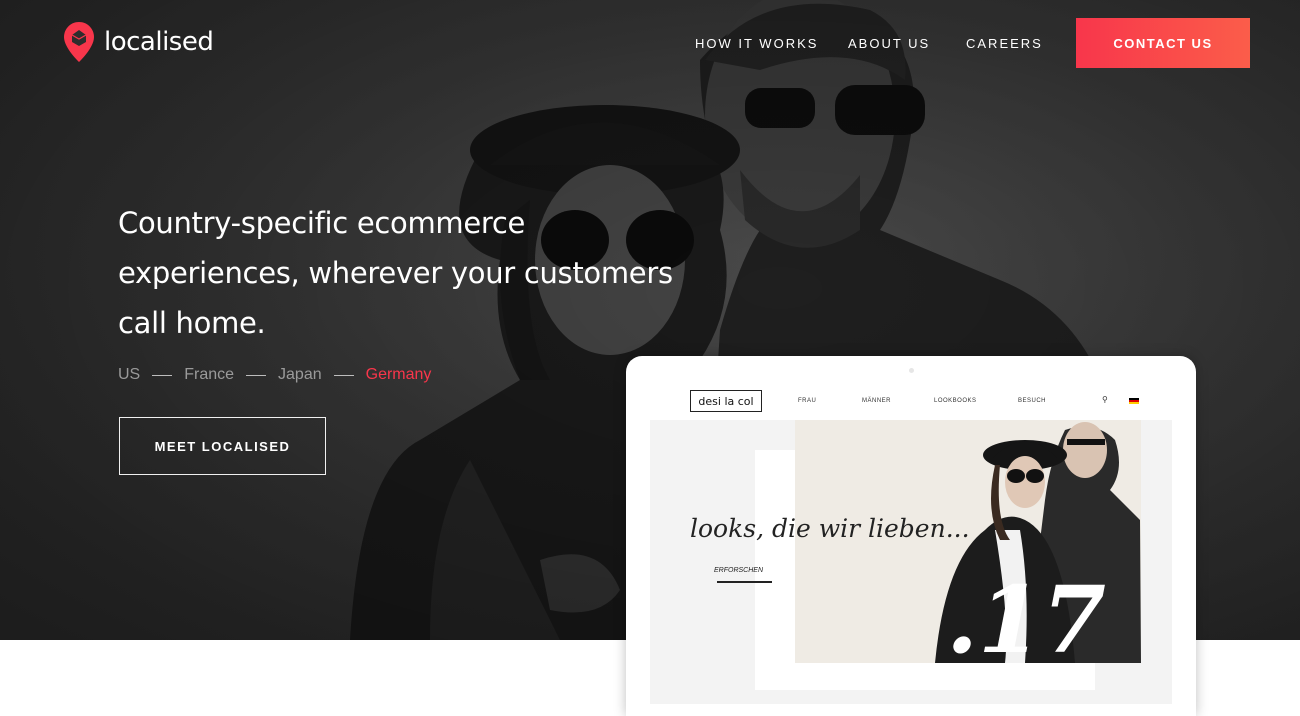 The image size is (1300, 716). I want to click on country-france: France, so click(209, 375).